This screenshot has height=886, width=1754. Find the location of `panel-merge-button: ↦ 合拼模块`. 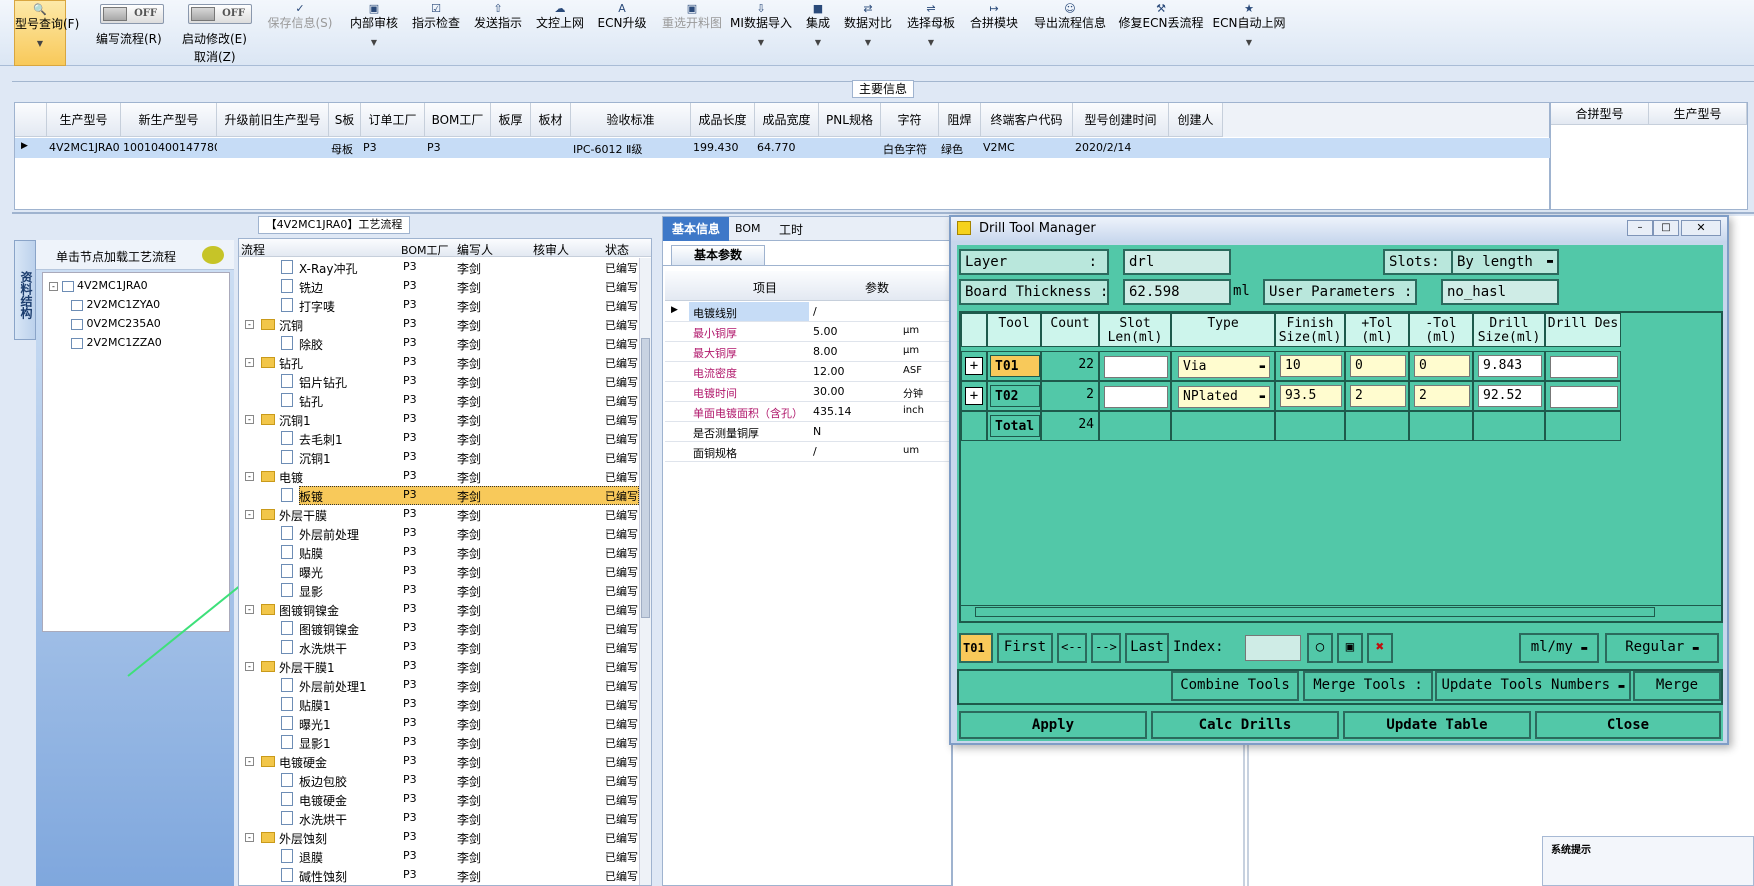

panel-merge-button: ↦ 合拼模块 is located at coordinates (994, 33).